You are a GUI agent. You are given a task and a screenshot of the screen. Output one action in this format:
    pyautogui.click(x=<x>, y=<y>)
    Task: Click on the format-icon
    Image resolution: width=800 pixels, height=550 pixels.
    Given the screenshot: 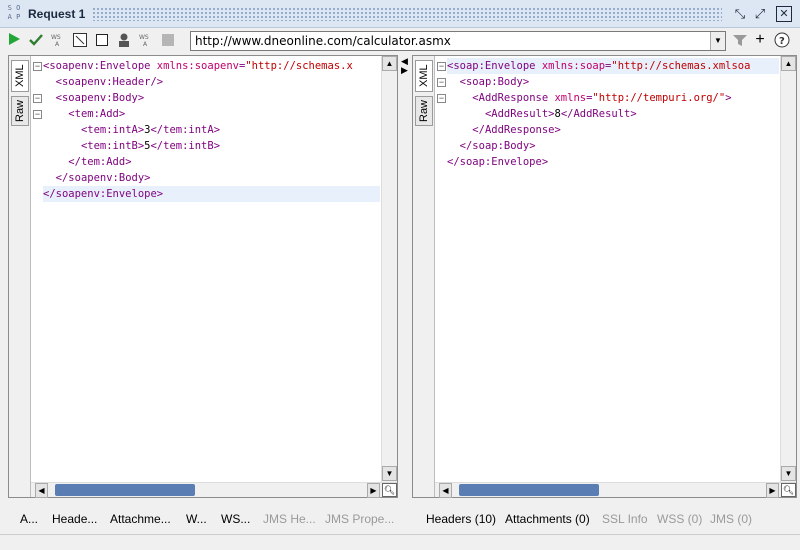 What is the action you would take?
    pyautogui.click(x=80, y=40)
    